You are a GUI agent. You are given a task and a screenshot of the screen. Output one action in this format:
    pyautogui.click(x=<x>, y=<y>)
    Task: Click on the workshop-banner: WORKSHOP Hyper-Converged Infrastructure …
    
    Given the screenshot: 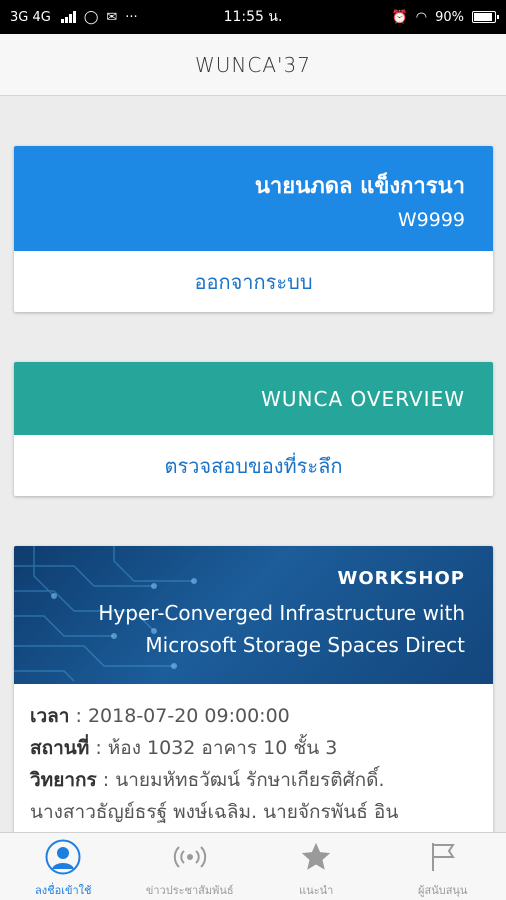 What is the action you would take?
    pyautogui.click(x=253, y=615)
    